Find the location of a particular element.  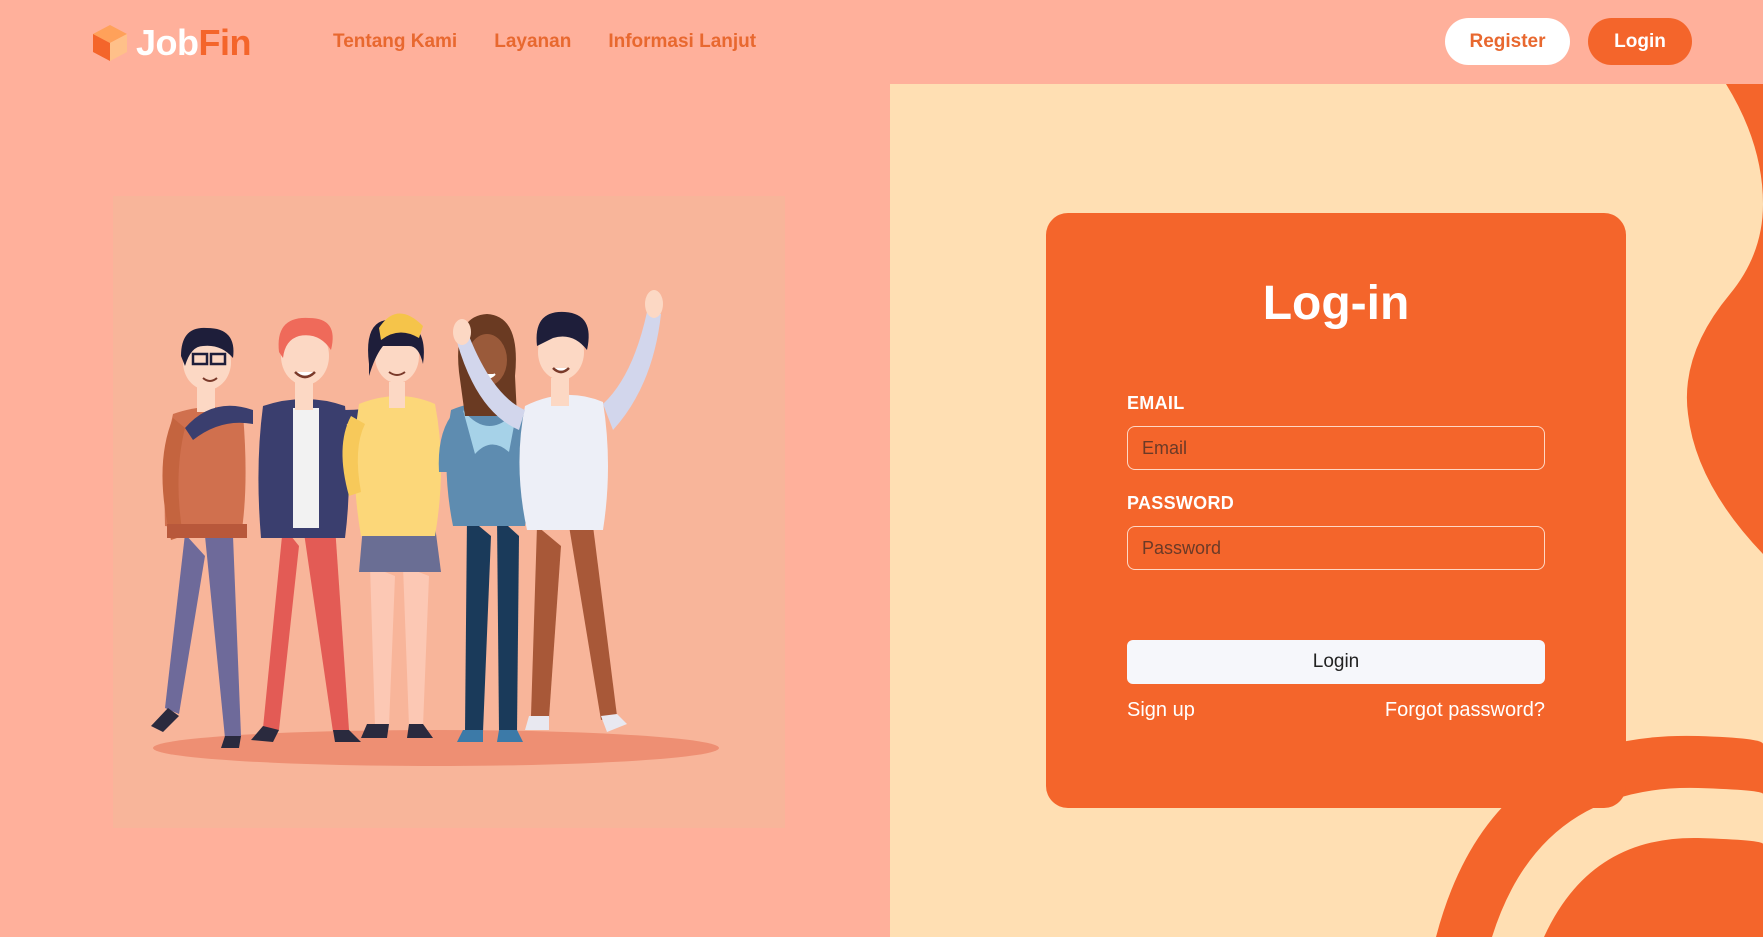

nav-link-tentang-kami: Tentang Kami is located at coordinates (395, 42).